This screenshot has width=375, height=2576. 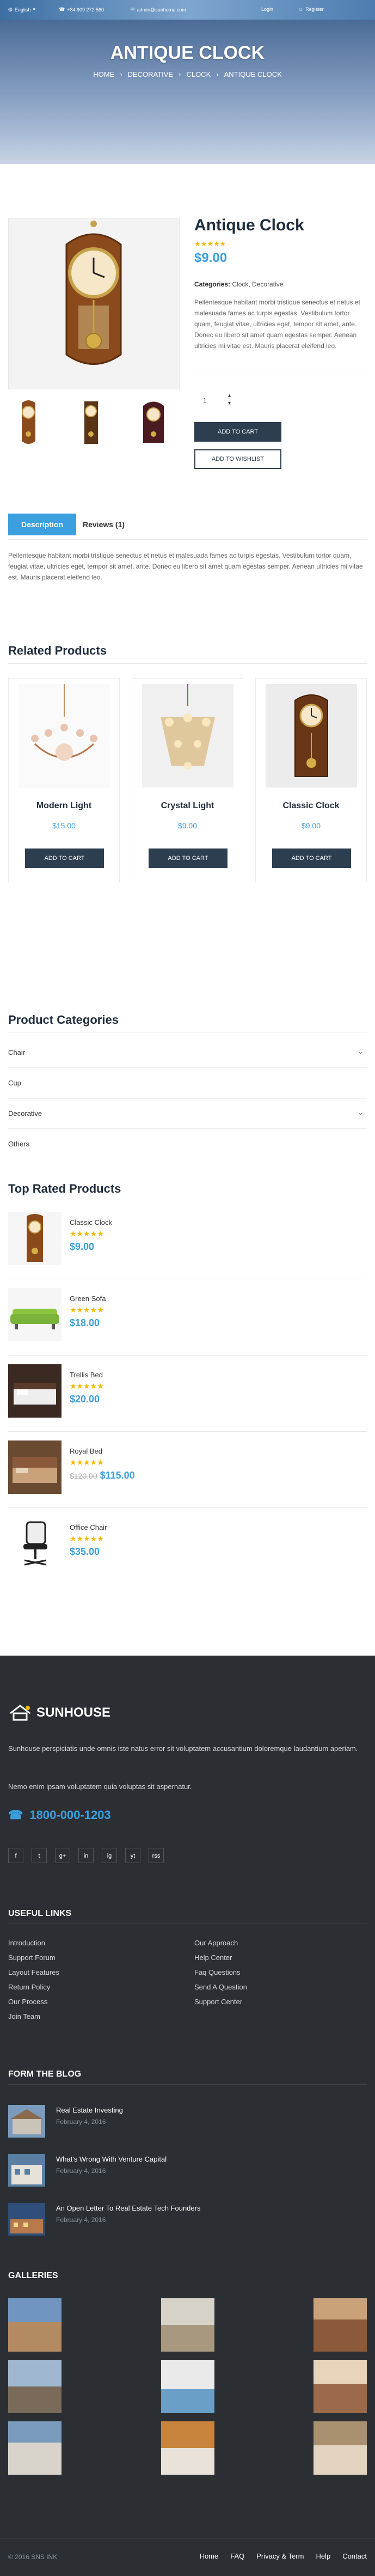 What do you see at coordinates (64, 806) in the screenshot?
I see `product-name: Modern Light` at bounding box center [64, 806].